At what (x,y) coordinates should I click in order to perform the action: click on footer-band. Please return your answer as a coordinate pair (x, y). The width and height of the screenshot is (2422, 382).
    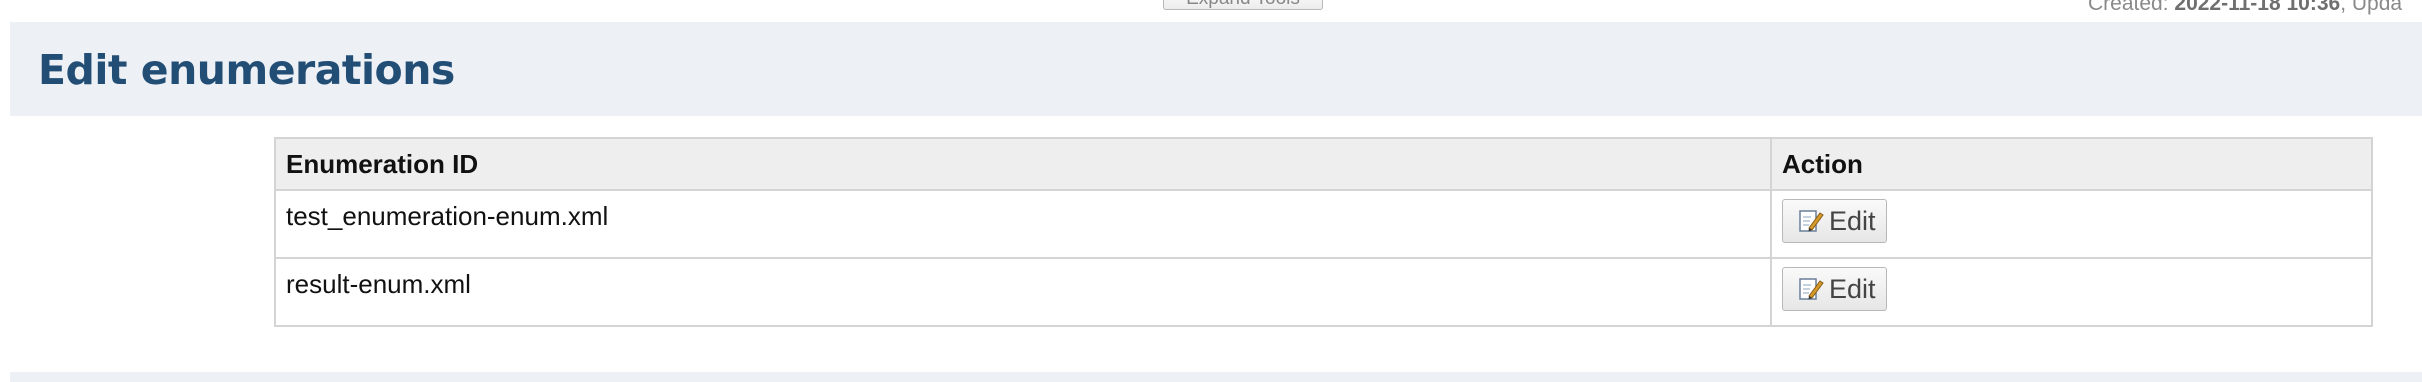
    Looking at the image, I should click on (1216, 377).